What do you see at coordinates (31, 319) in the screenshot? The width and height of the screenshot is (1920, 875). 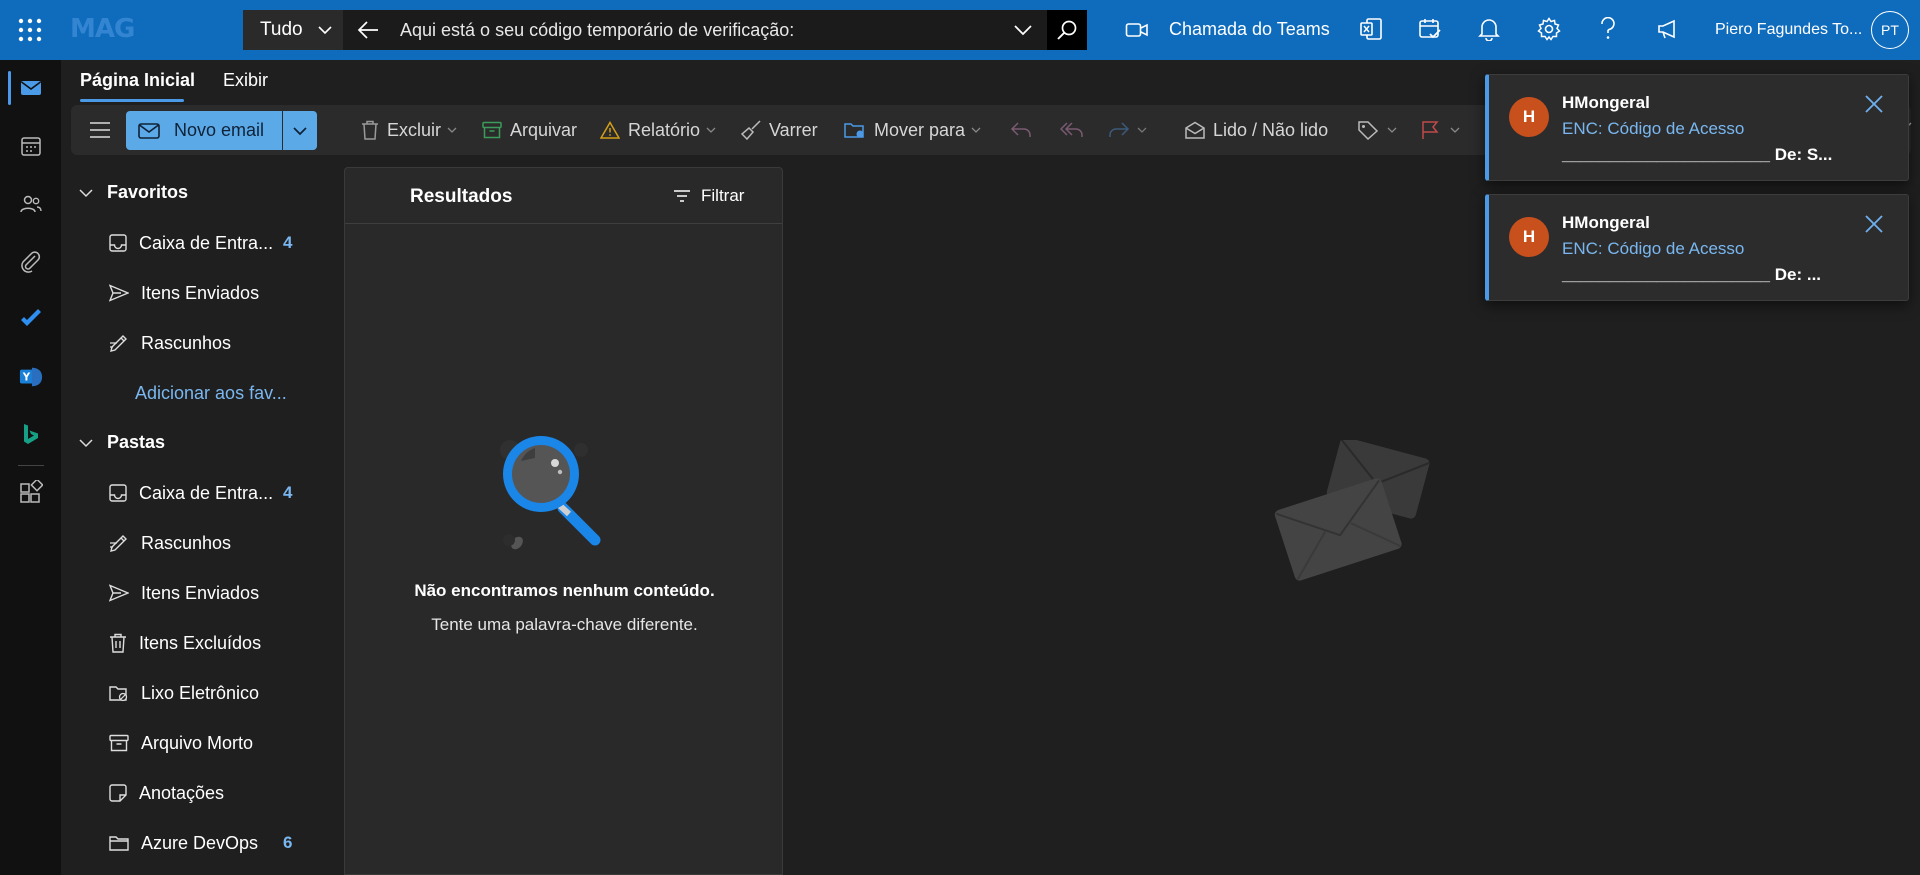 I see `todo-icon` at bounding box center [31, 319].